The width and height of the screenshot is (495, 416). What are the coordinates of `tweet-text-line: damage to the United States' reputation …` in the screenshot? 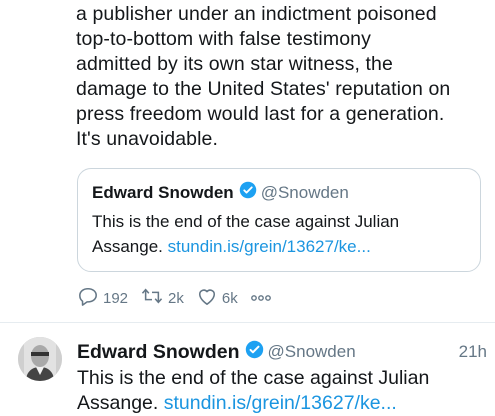 It's located at (263, 89).